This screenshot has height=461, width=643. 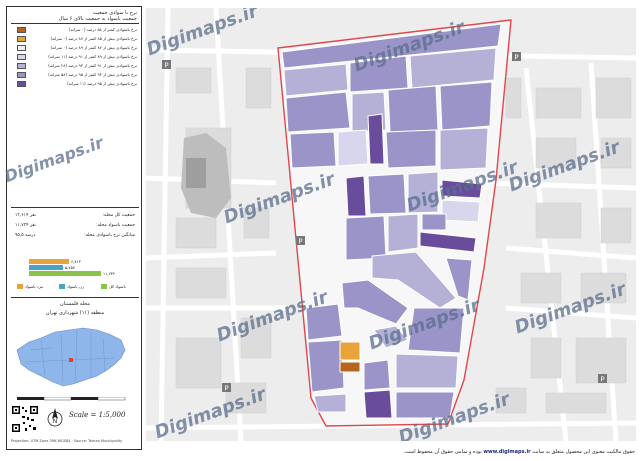 I want to click on stat-key: میانگین نرخ باسوادی محله:, so click(x=109, y=235).